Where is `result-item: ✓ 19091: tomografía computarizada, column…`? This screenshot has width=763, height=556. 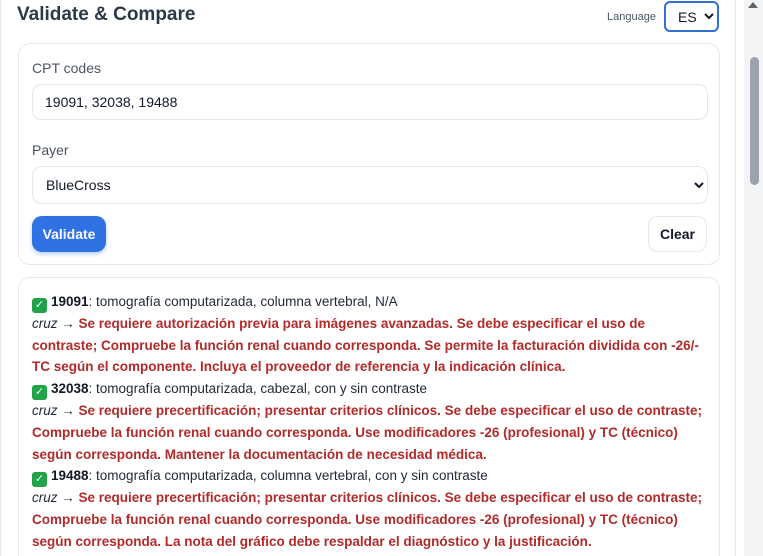 result-item: ✓ 19091: tomografía computarizada, column… is located at coordinates (368, 334).